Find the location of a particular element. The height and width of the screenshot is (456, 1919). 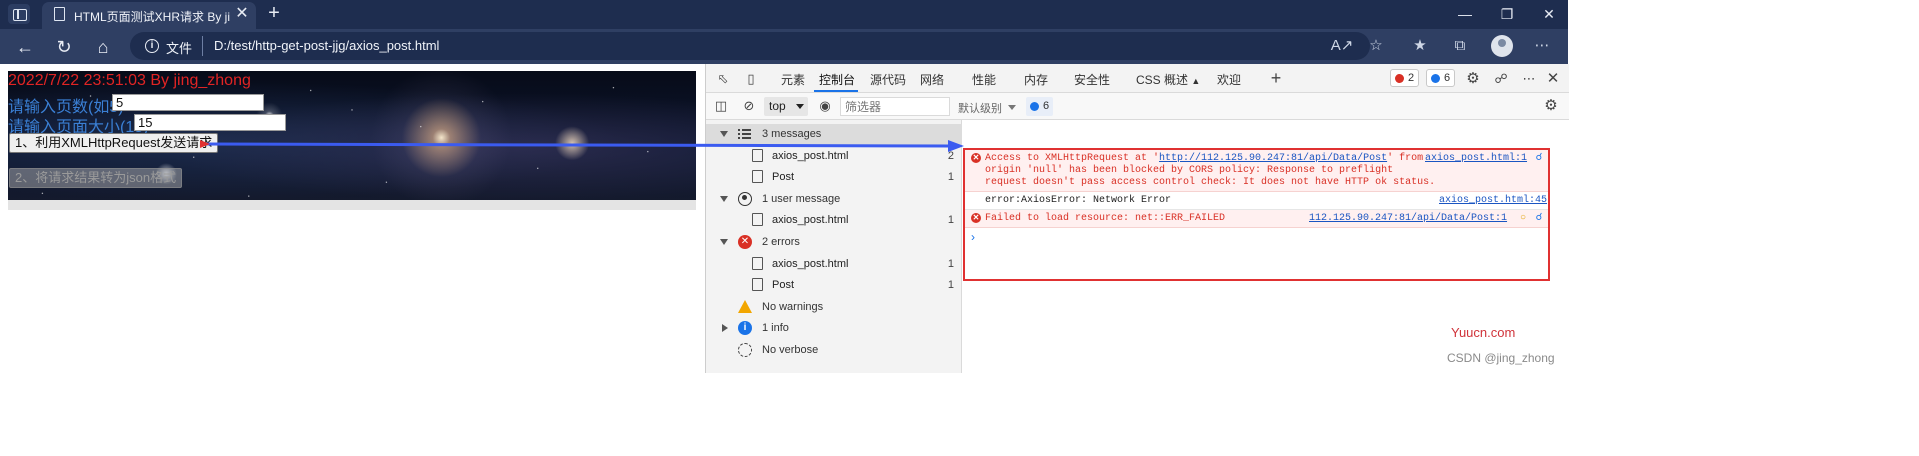

sidebar-group-info: i 1 info is located at coordinates (834, 328).